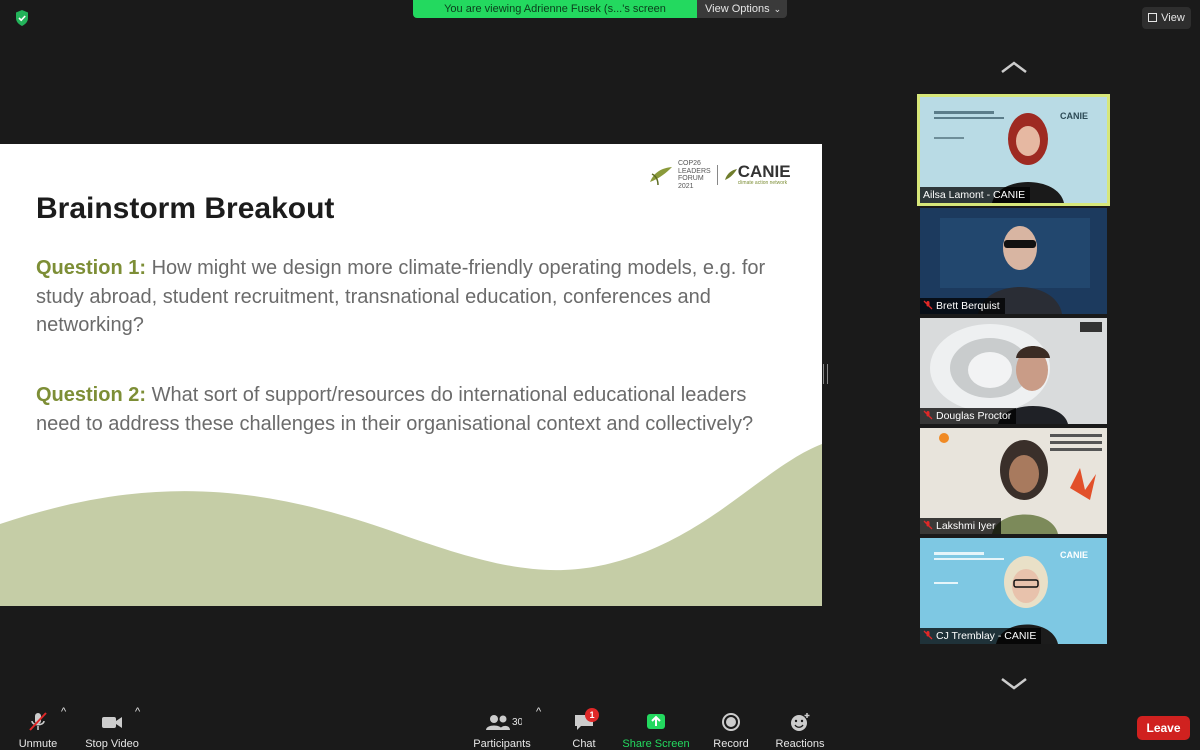  I want to click on reactions-smiley-icon, so click(800, 722).